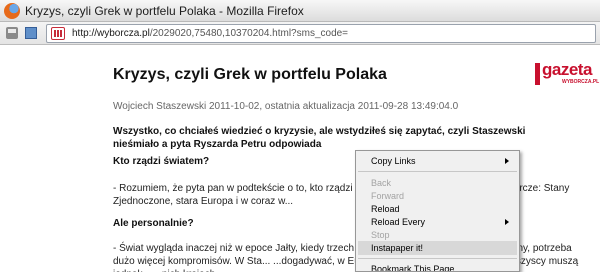  What do you see at coordinates (58, 33) in the screenshot?
I see `site-favicon-icon` at bounding box center [58, 33].